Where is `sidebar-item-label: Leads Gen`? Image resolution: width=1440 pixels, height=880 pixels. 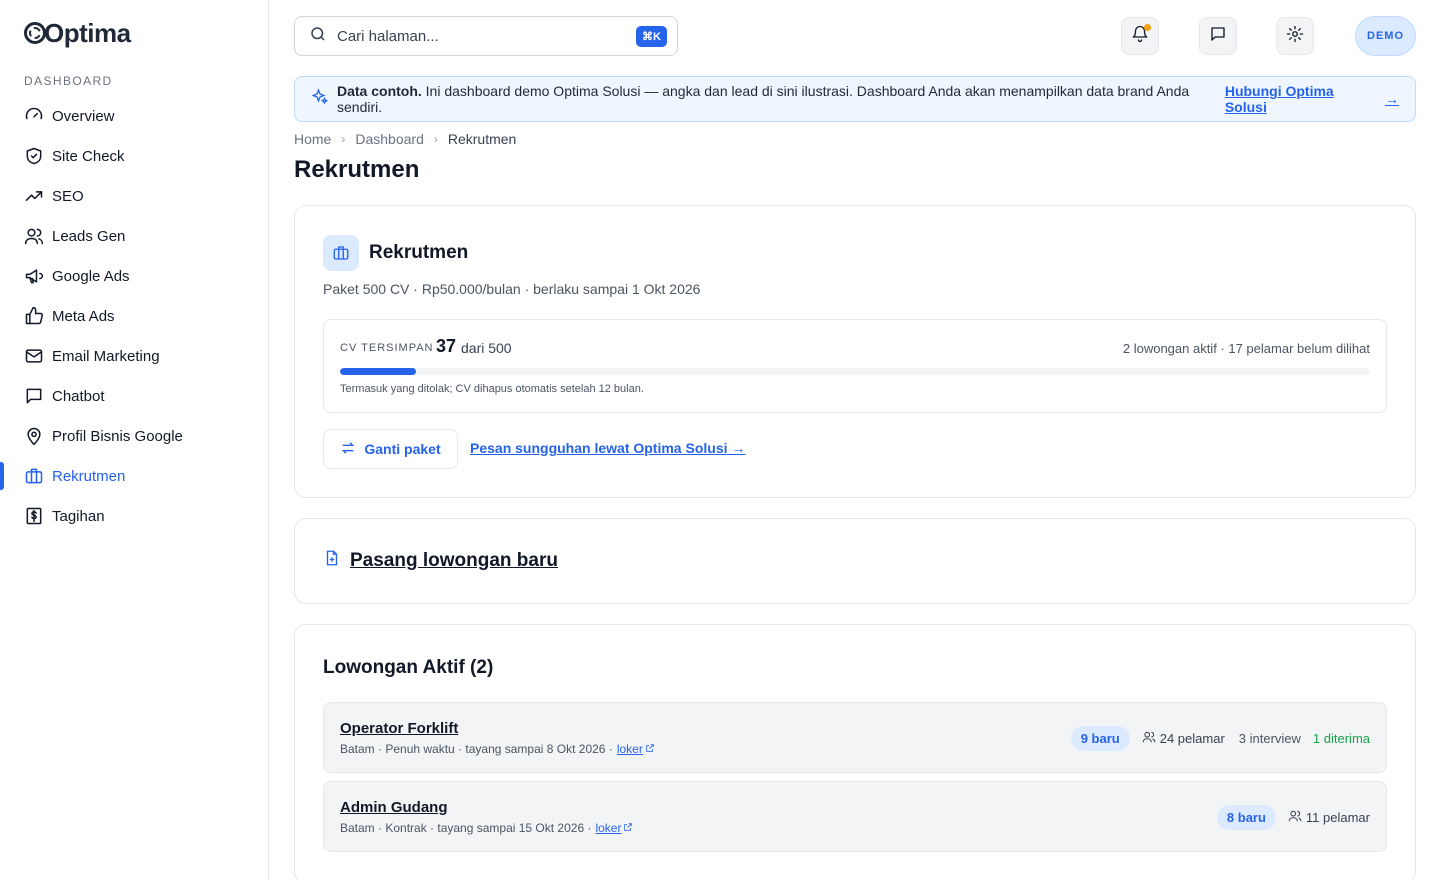
sidebar-item-label: Leads Gen is located at coordinates (89, 236).